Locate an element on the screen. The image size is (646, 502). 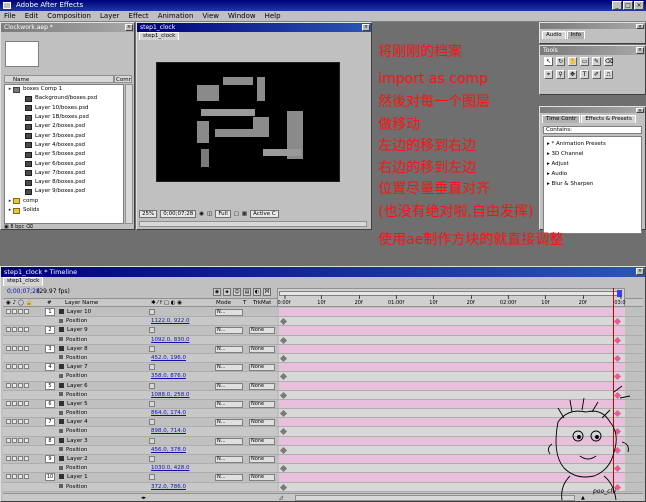
folder-icon: ▣ is located at coordinates (6, 227).